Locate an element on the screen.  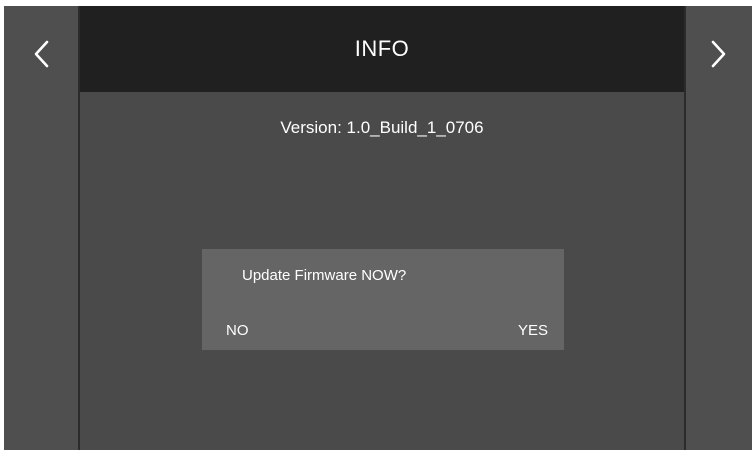
version-text: Version: 1.0_Build_1_0706 is located at coordinates (382, 127).